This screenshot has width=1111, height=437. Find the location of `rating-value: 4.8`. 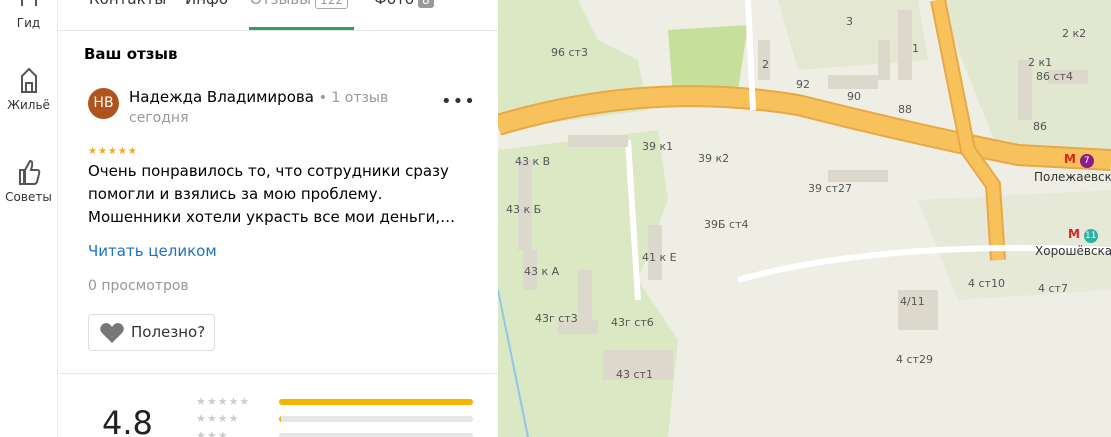

rating-value: 4.8 is located at coordinates (127, 420).